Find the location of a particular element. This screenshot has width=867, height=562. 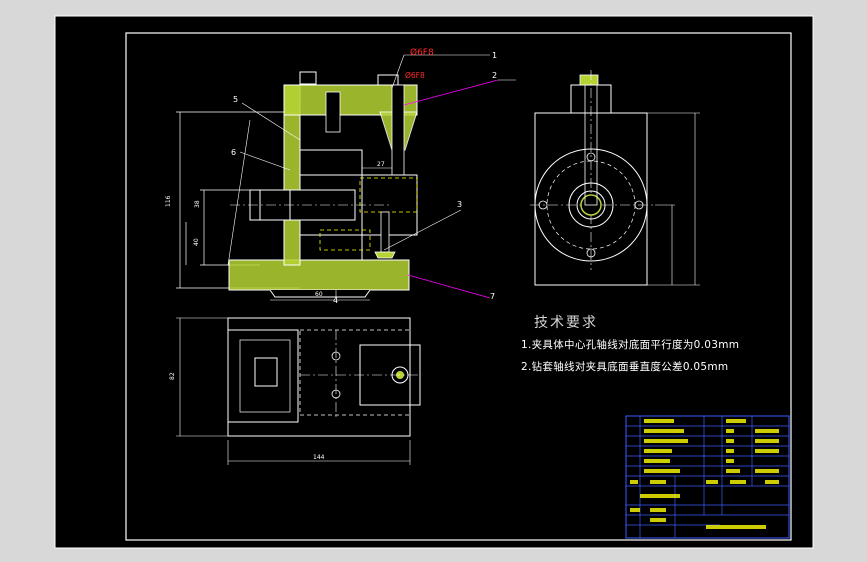

callout-7: 7 is located at coordinates (492, 296).